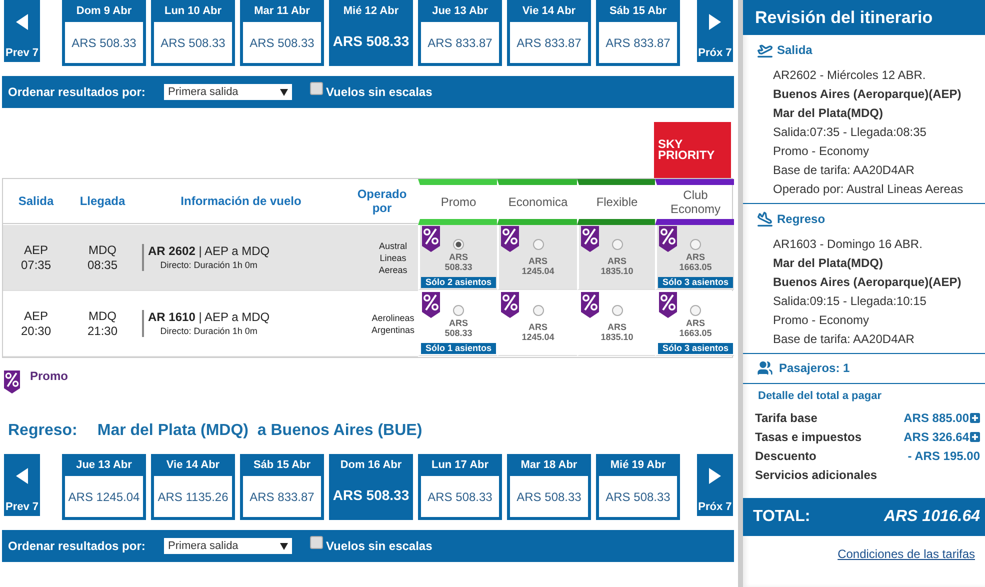  Describe the element at coordinates (193, 496) in the screenshot. I see `date-price: ARS 1135.26` at that location.